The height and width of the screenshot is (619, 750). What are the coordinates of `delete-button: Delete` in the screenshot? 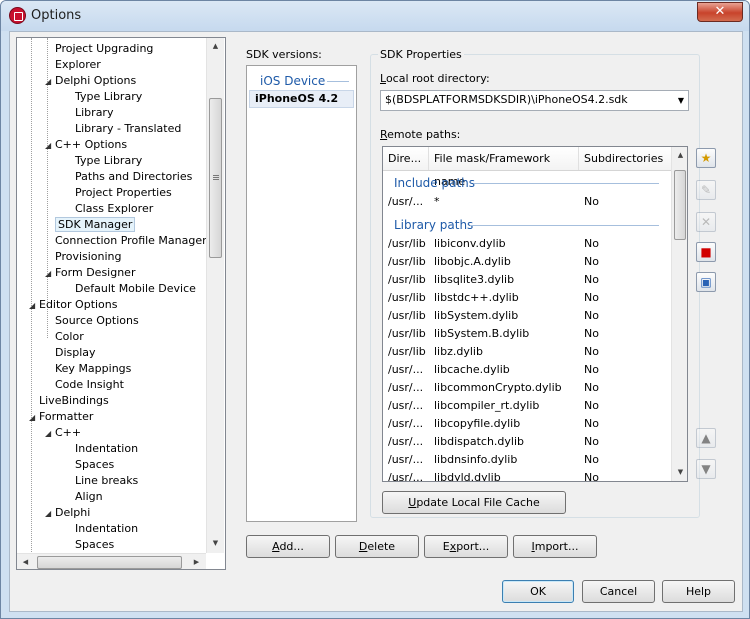 It's located at (377, 546).